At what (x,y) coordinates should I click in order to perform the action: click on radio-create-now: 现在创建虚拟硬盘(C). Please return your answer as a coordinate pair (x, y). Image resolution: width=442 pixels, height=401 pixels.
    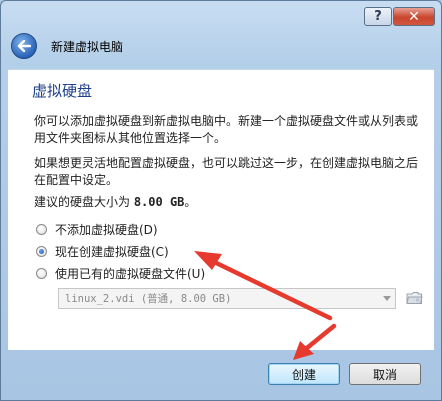
    Looking at the image, I should click on (102, 251).